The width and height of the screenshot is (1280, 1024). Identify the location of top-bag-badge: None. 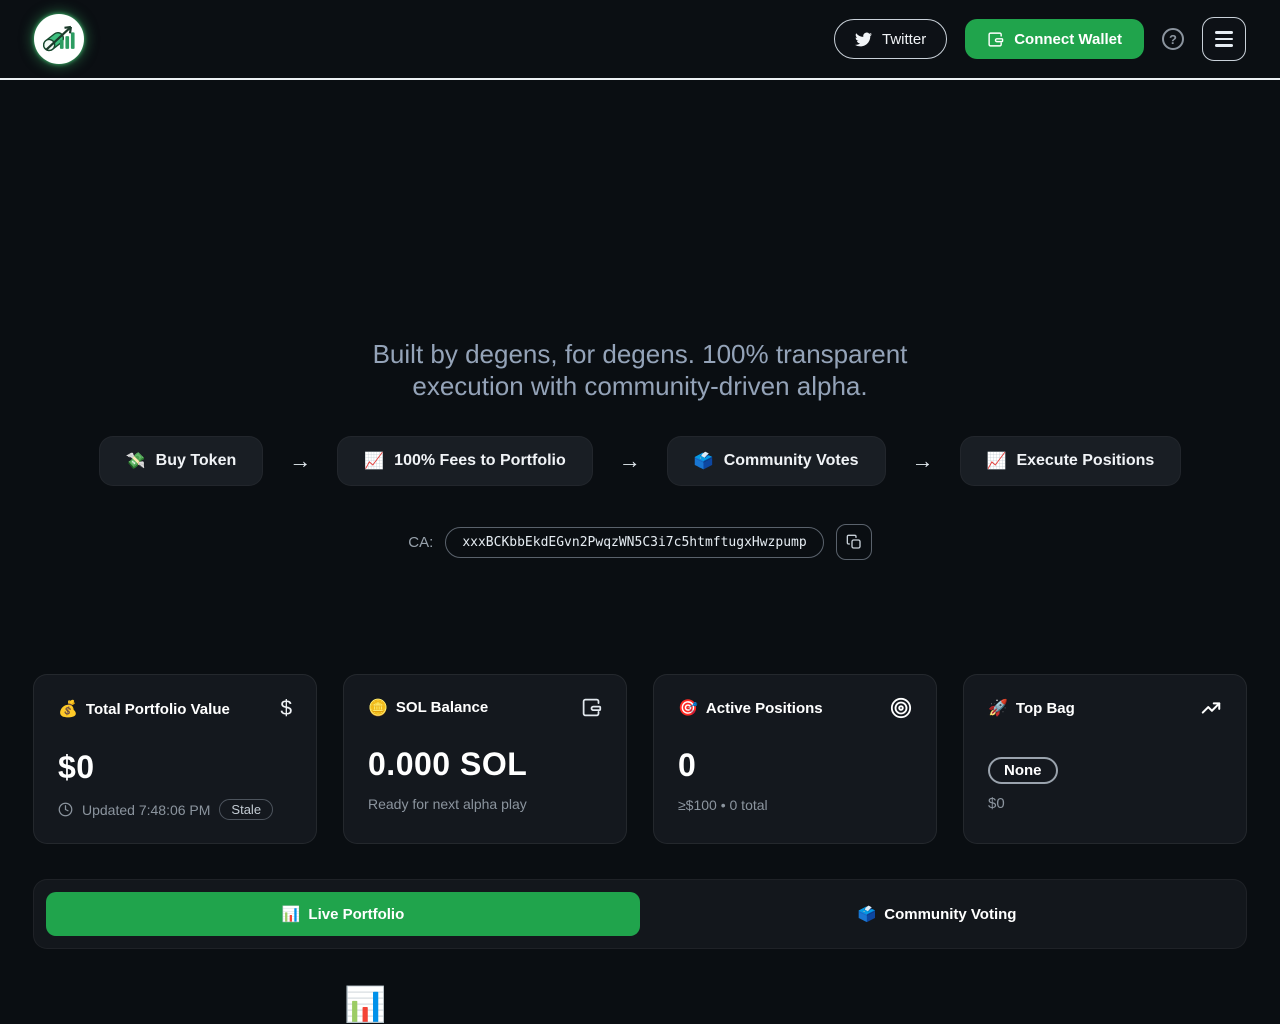
(1023, 770).